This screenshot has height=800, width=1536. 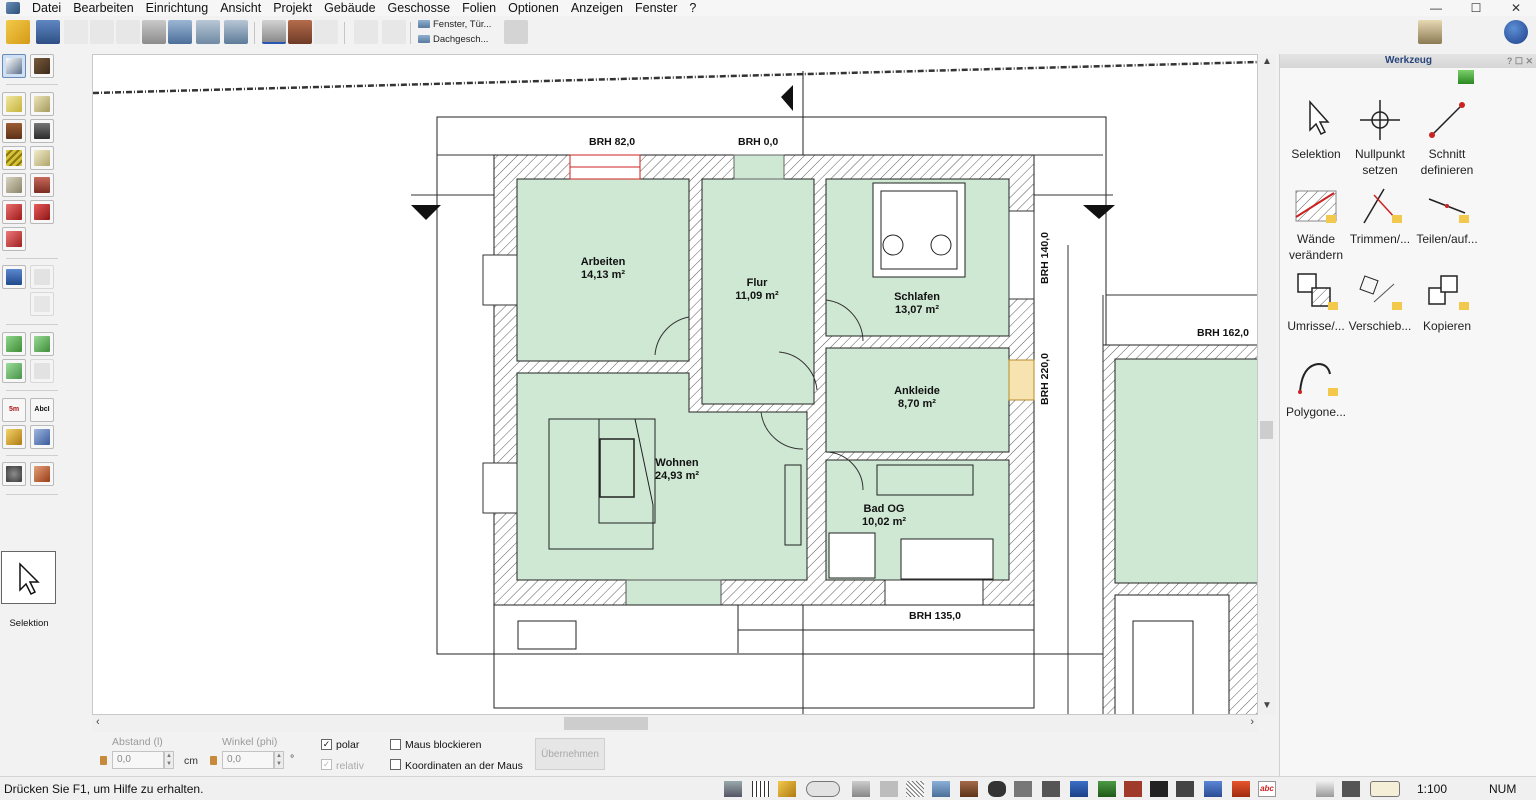 I want to click on menu-projekt: Projekt, so click(x=292, y=8).